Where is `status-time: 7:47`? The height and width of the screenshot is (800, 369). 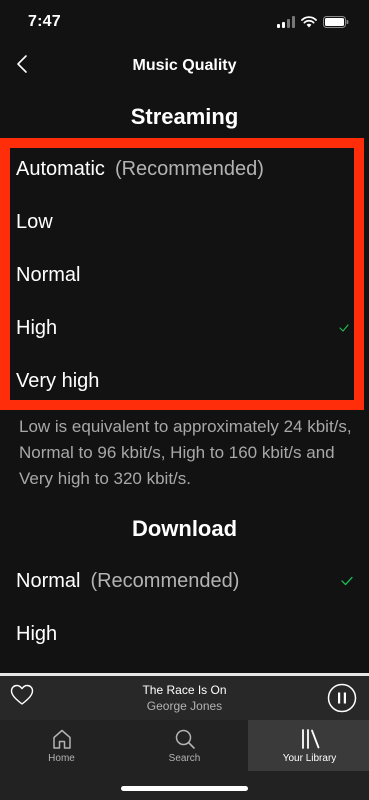 status-time: 7:47 is located at coordinates (44, 21).